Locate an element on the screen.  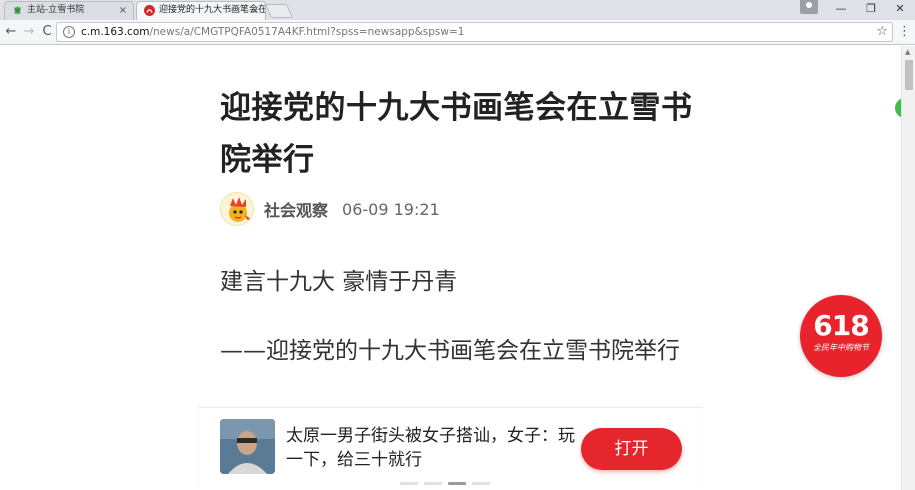
carousel-dot-active is located at coordinates (457, 483).